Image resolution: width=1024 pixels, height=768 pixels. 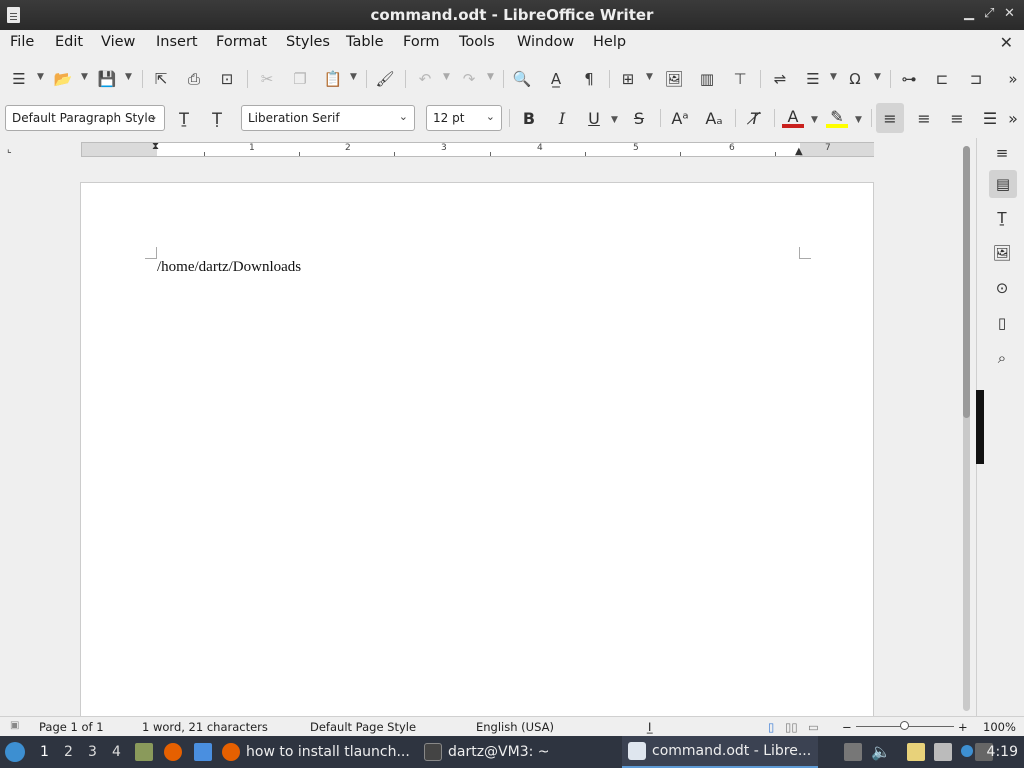 What do you see at coordinates (966, 282) in the screenshot?
I see `scrollbar-thumb` at bounding box center [966, 282].